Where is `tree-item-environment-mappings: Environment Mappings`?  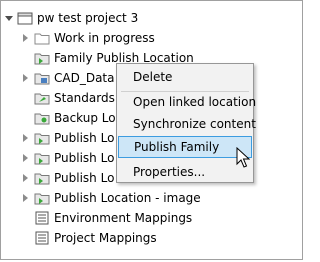
tree-item-environment-mappings: Environment Mappings is located at coordinates (151, 218).